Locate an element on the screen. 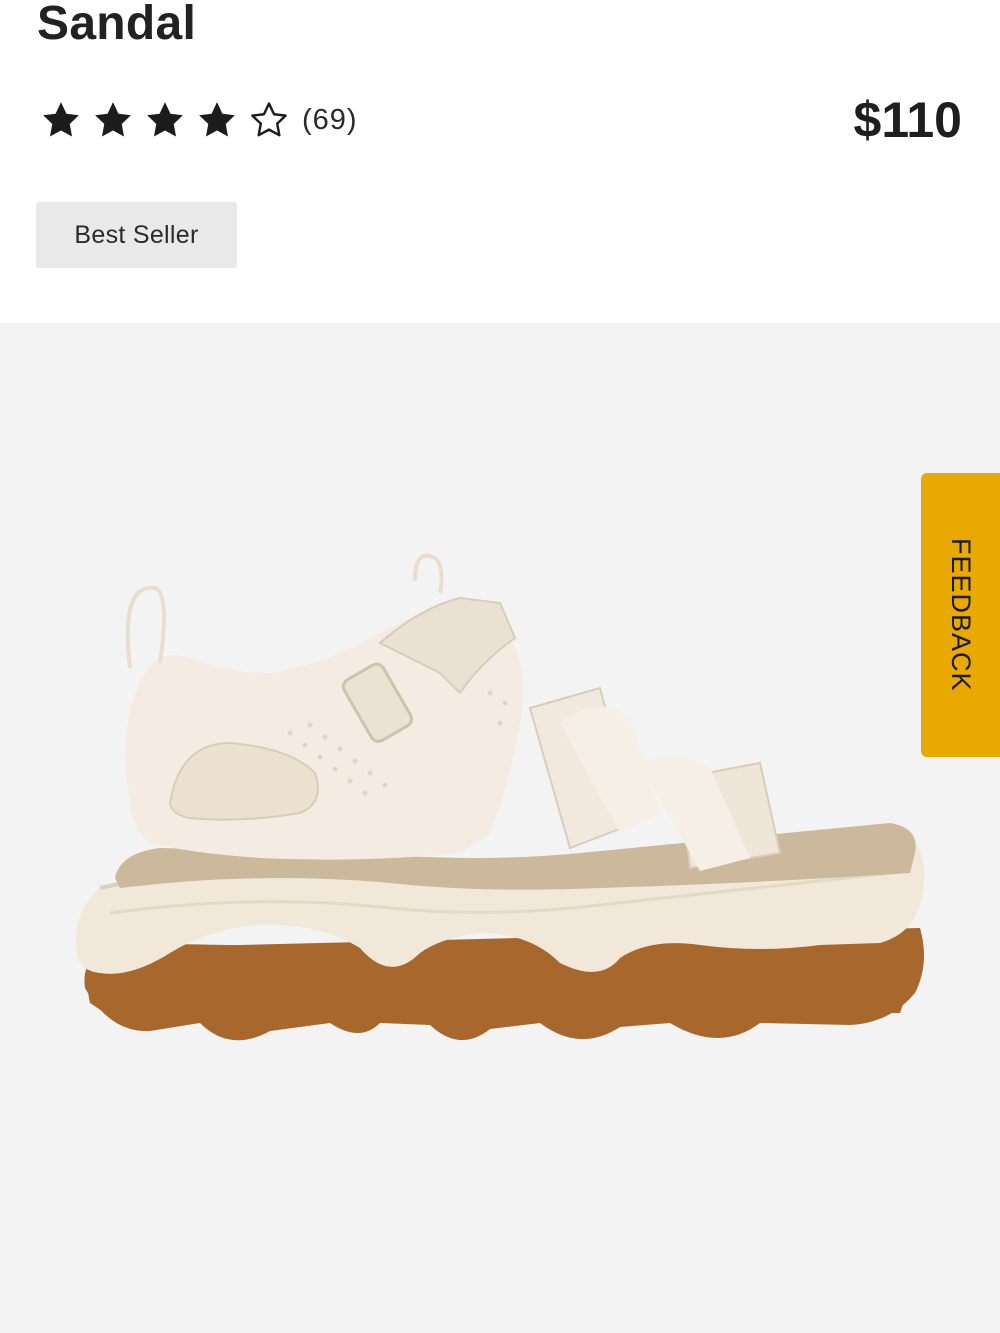 The width and height of the screenshot is (1000, 1333). product-title: Sandal is located at coordinates (117, 25).